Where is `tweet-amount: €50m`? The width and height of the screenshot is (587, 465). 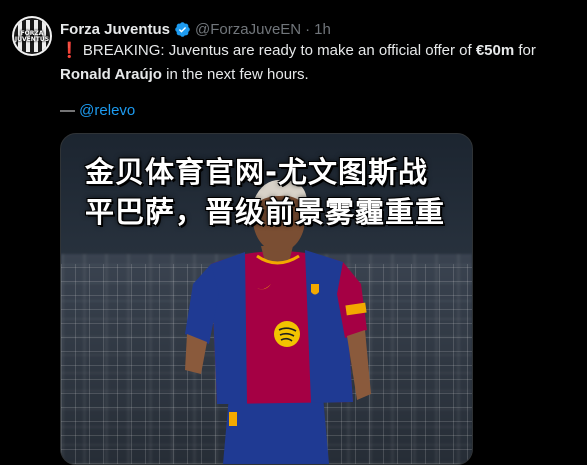 tweet-amount: €50m is located at coordinates (495, 50).